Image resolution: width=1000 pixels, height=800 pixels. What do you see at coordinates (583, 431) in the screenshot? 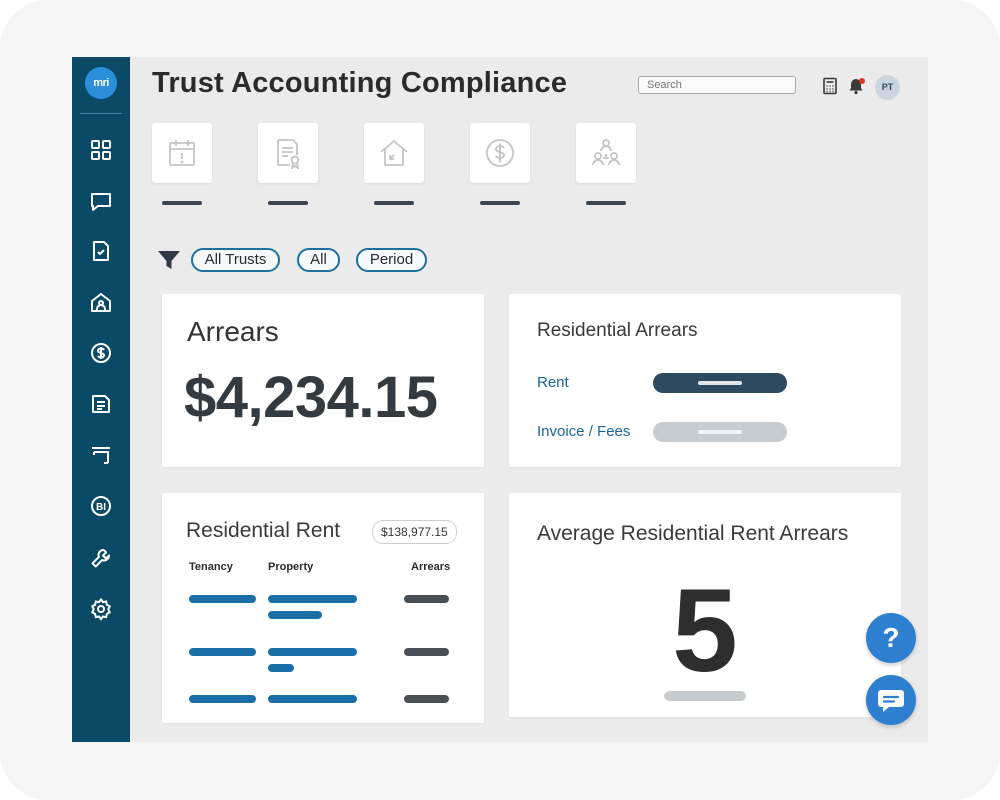
I see `invoice-fees-link: Invoice / Fees` at bounding box center [583, 431].